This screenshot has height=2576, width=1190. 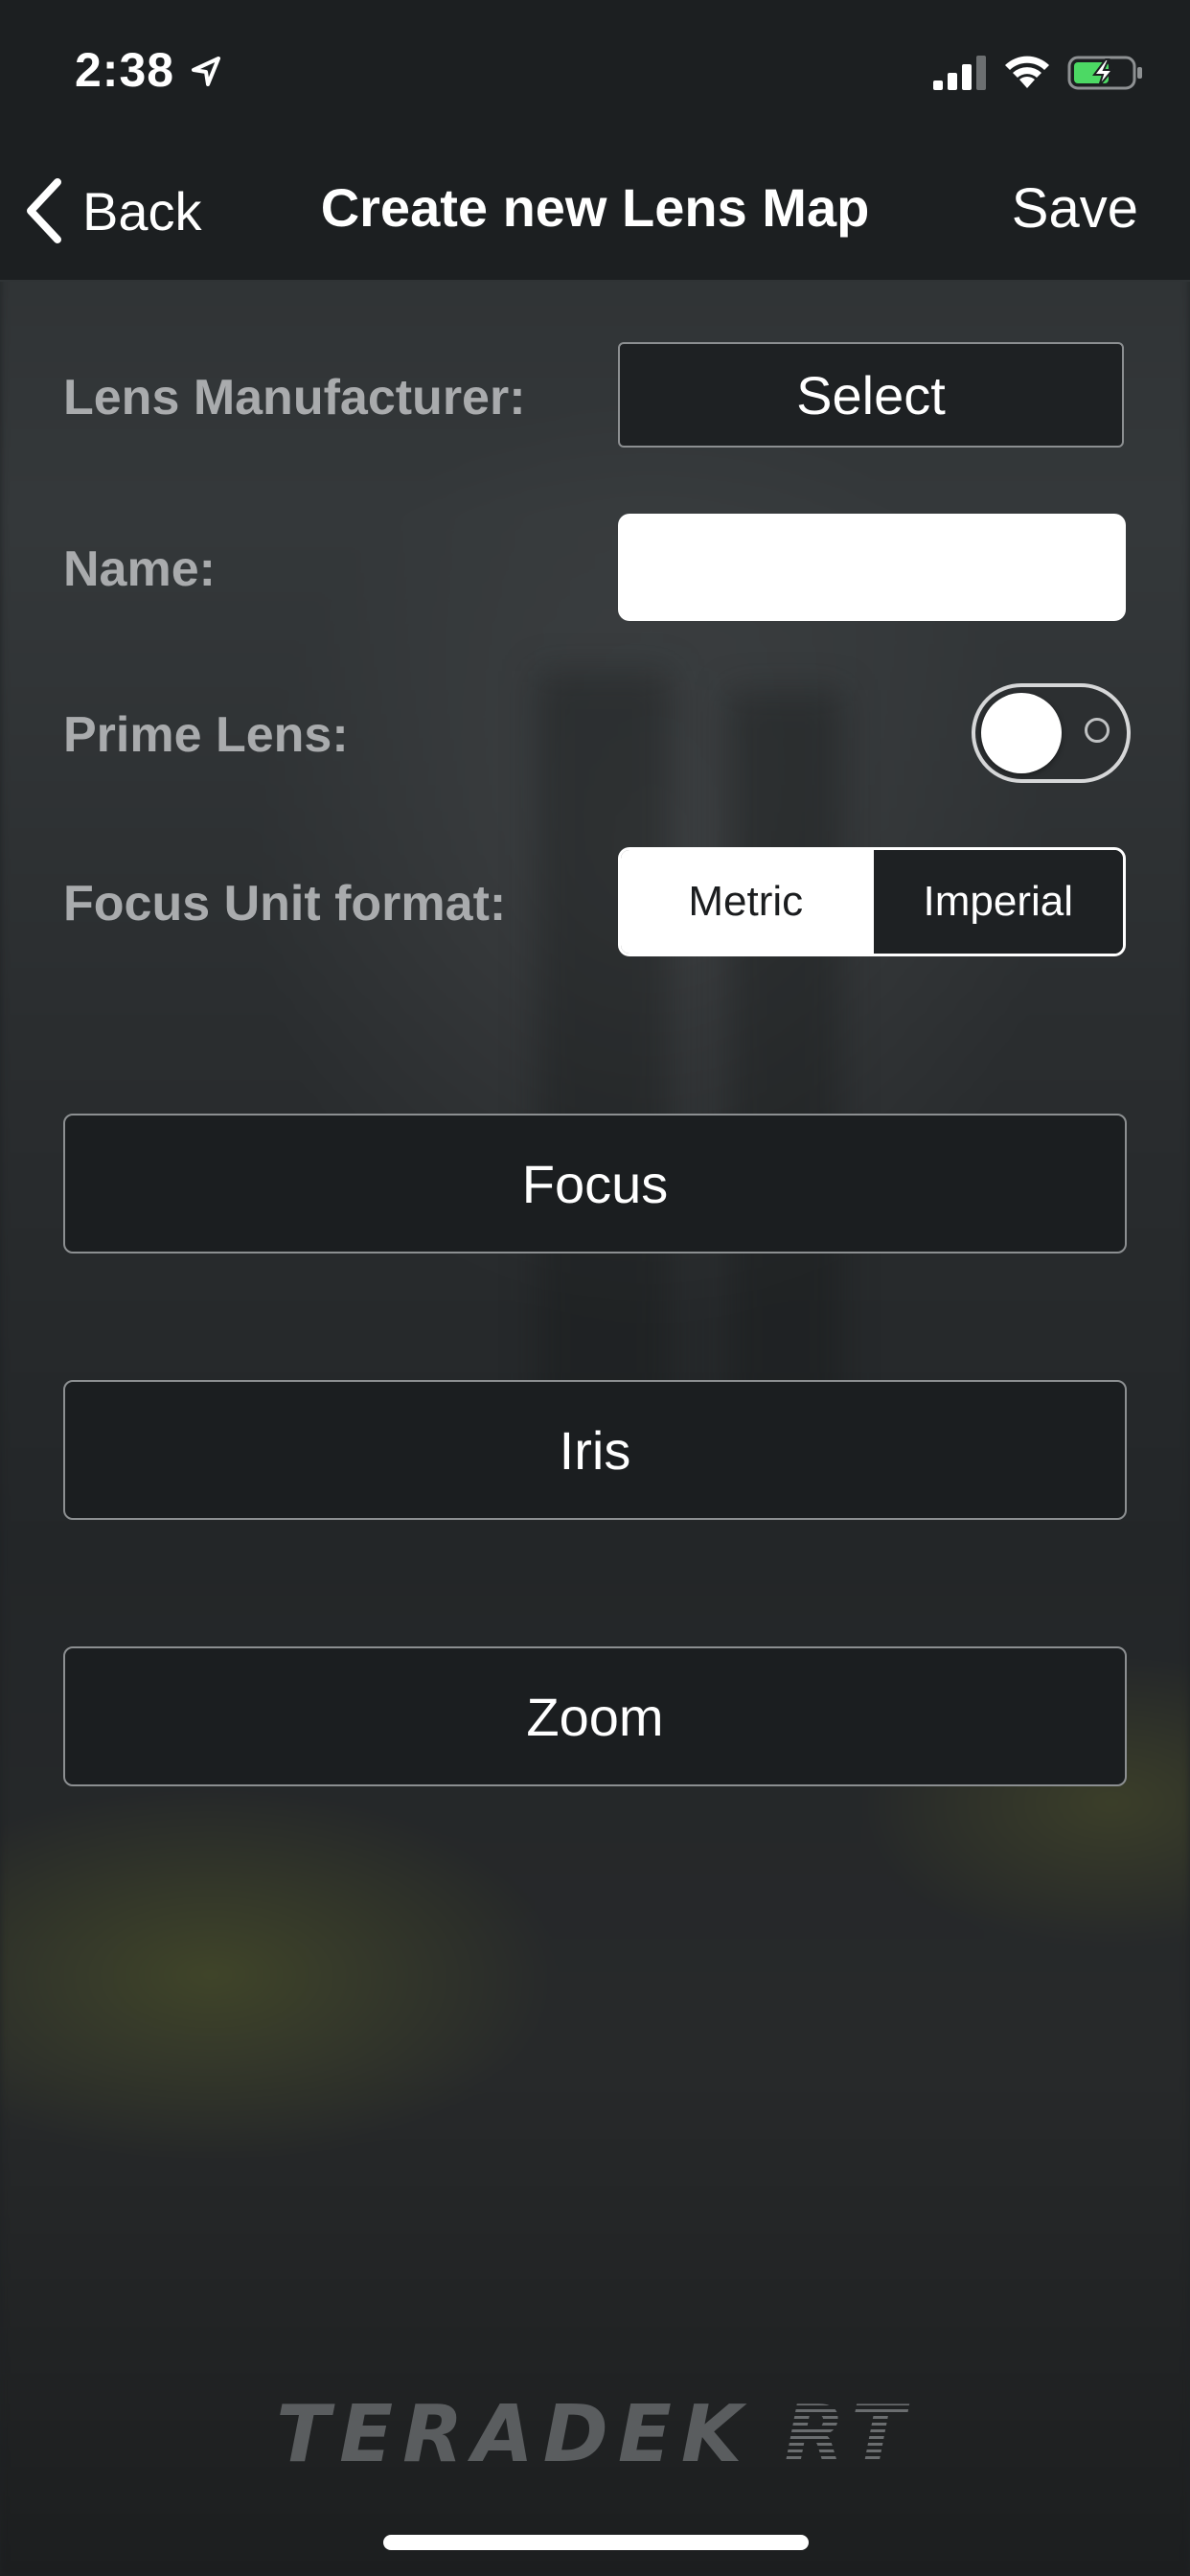 I want to click on save-button: Save, so click(x=1075, y=208).